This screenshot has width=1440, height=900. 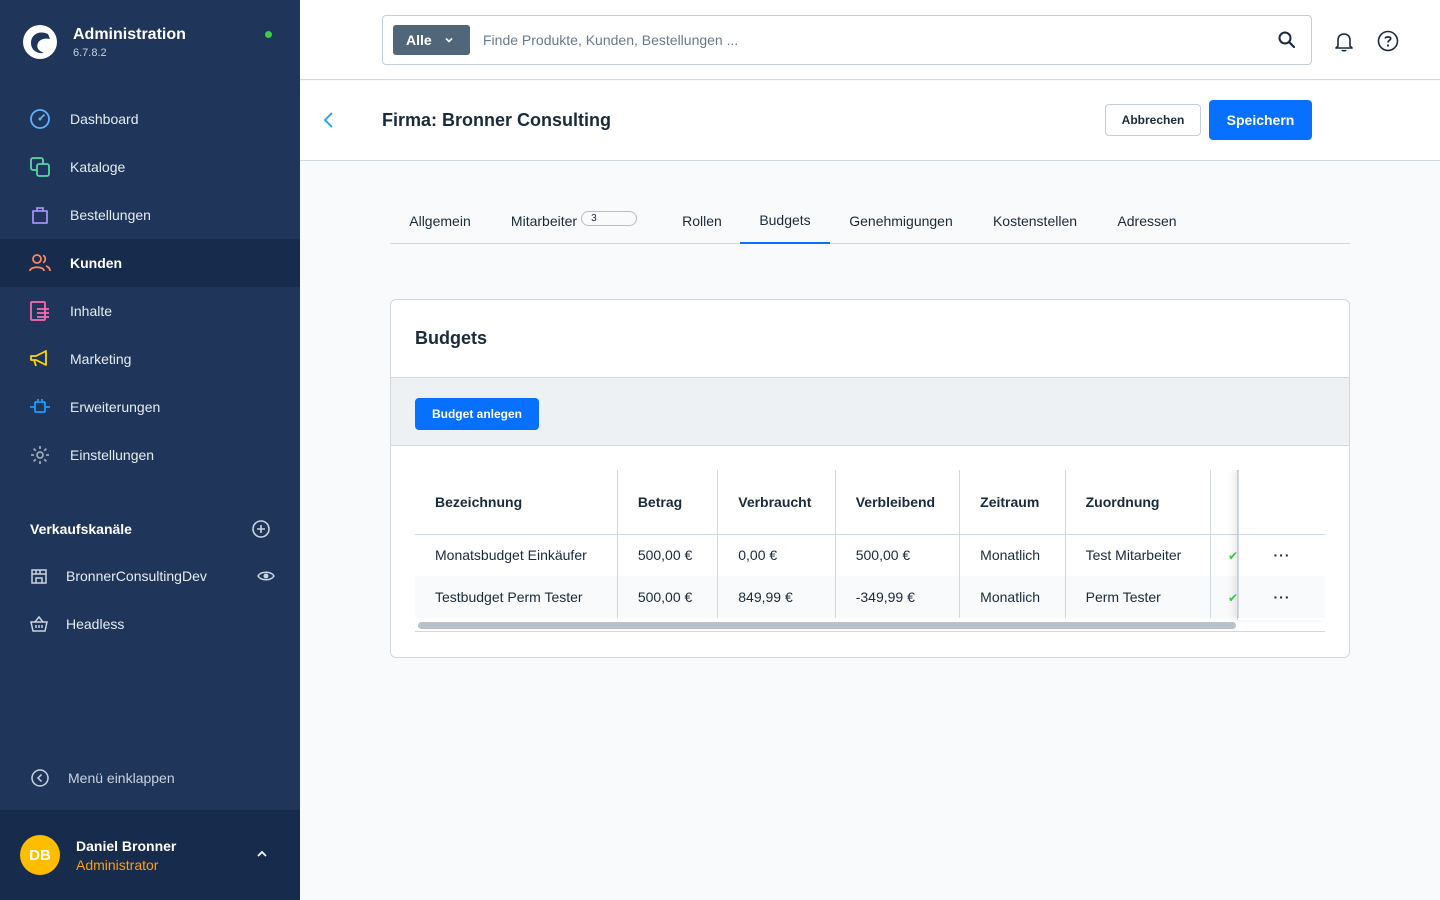 I want to click on sidebar-item-orders: Bestellungen, so click(x=150, y=215).